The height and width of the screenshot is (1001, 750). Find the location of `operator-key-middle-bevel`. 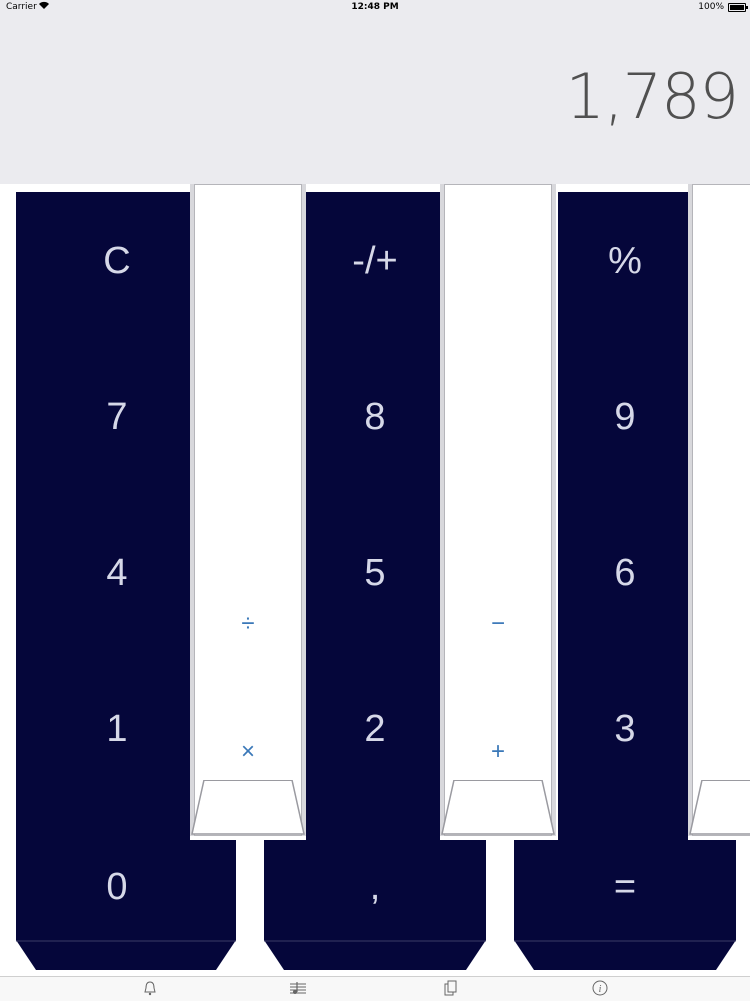

operator-key-middle-bevel is located at coordinates (498, 807).